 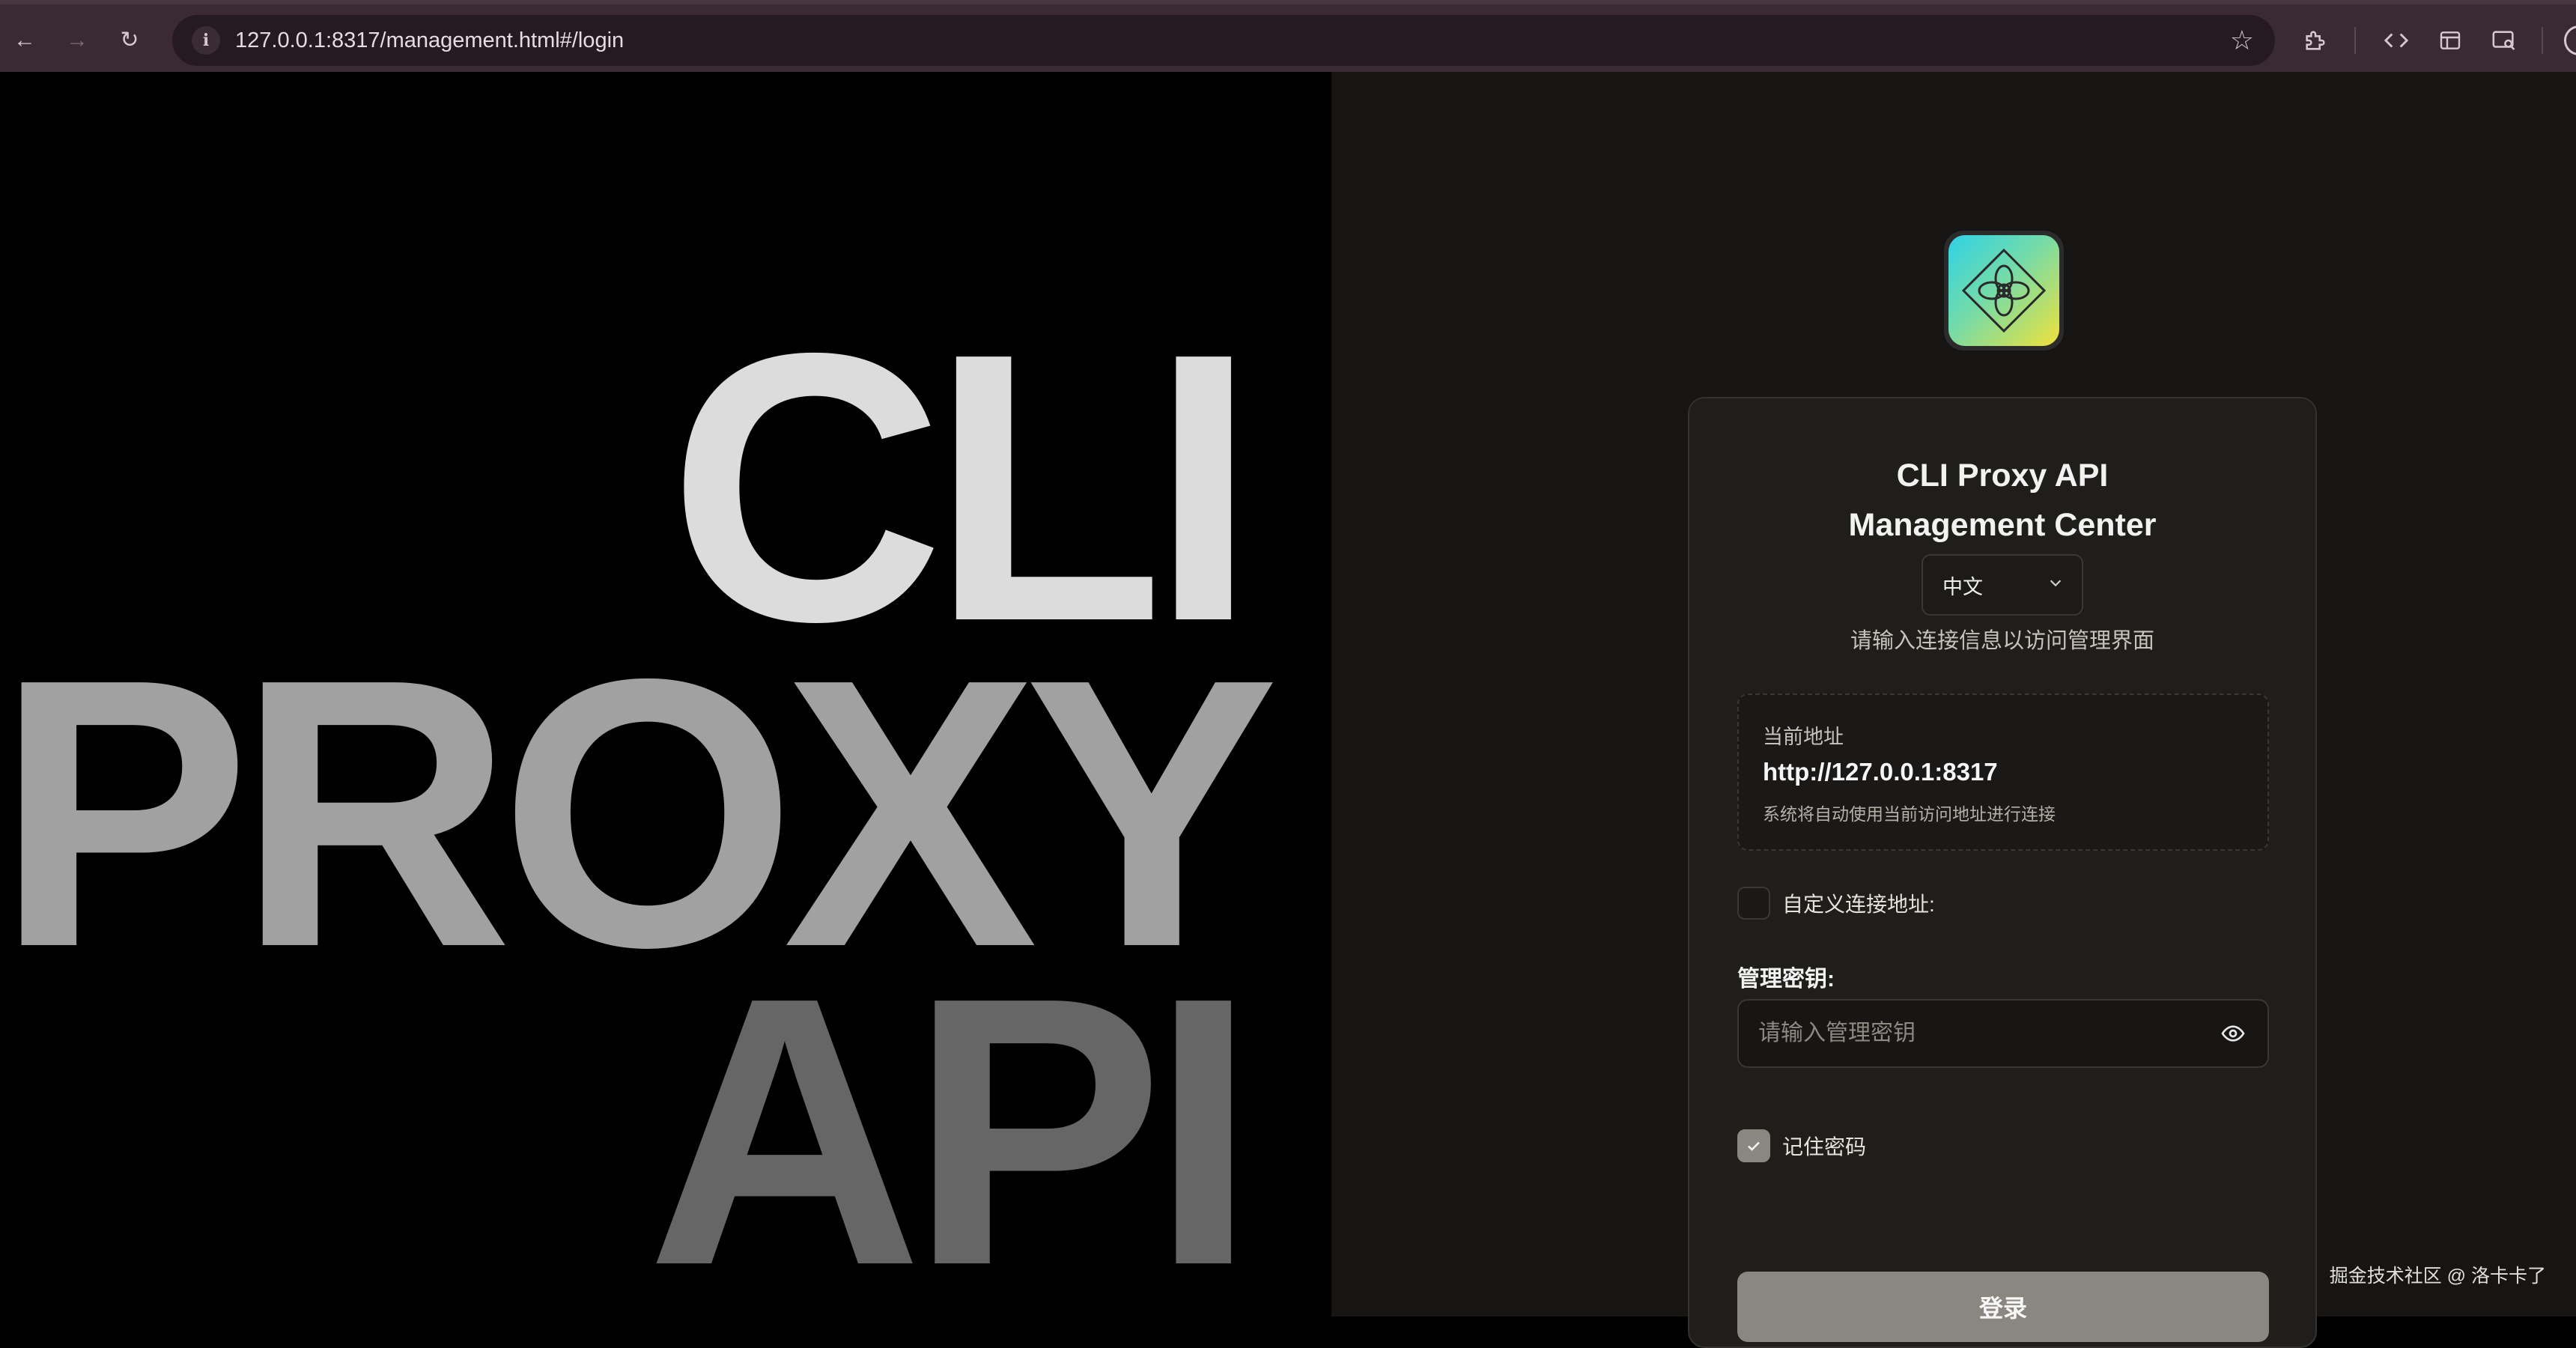 What do you see at coordinates (2570, 40) in the screenshot?
I see `profile-avatar` at bounding box center [2570, 40].